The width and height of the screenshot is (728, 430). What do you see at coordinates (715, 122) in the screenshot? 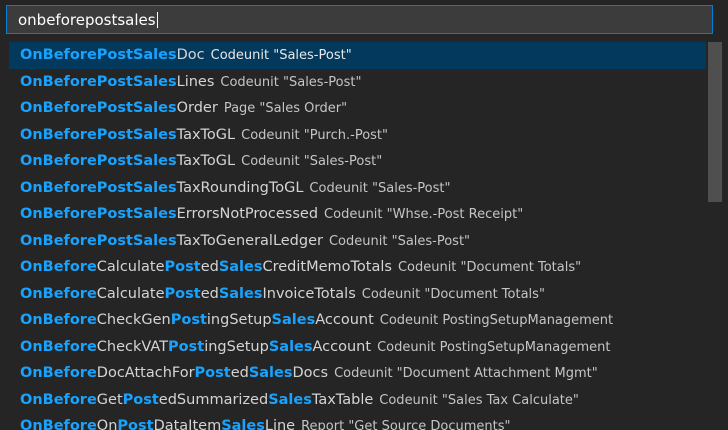
I see `scrollbar-thumb` at bounding box center [715, 122].